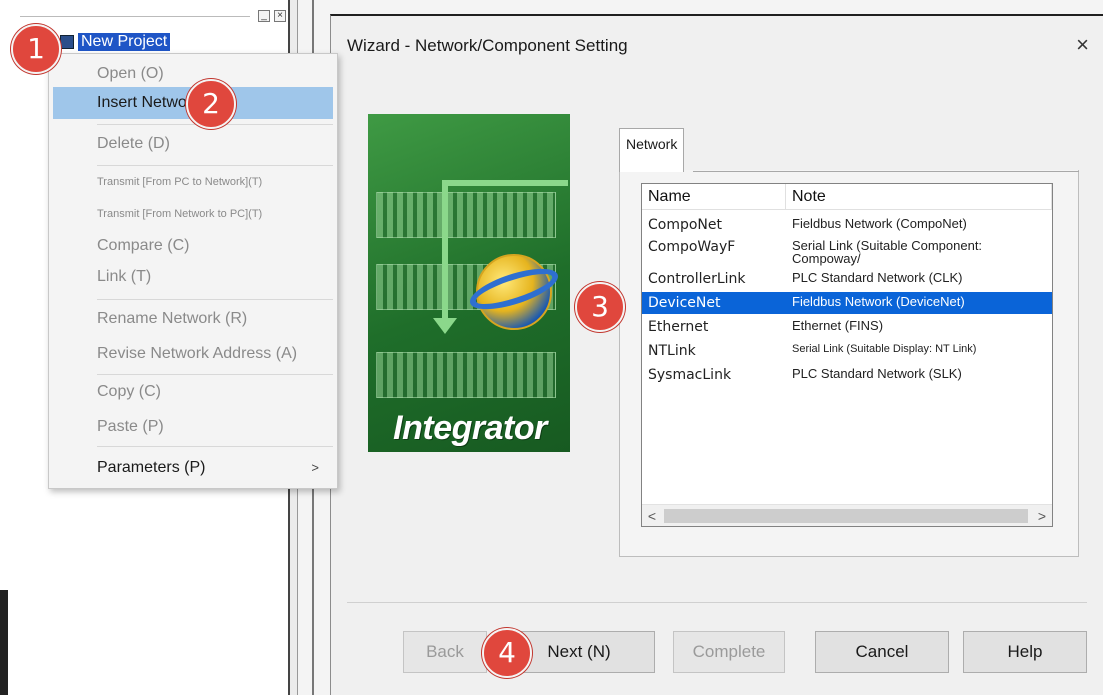 Image resolution: width=1103 pixels, height=695 pixels. Describe the element at coordinates (193, 214) in the screenshot. I see `menu-item-transmit-network-to-pc: Transmit [From Network to PC](T)` at that location.